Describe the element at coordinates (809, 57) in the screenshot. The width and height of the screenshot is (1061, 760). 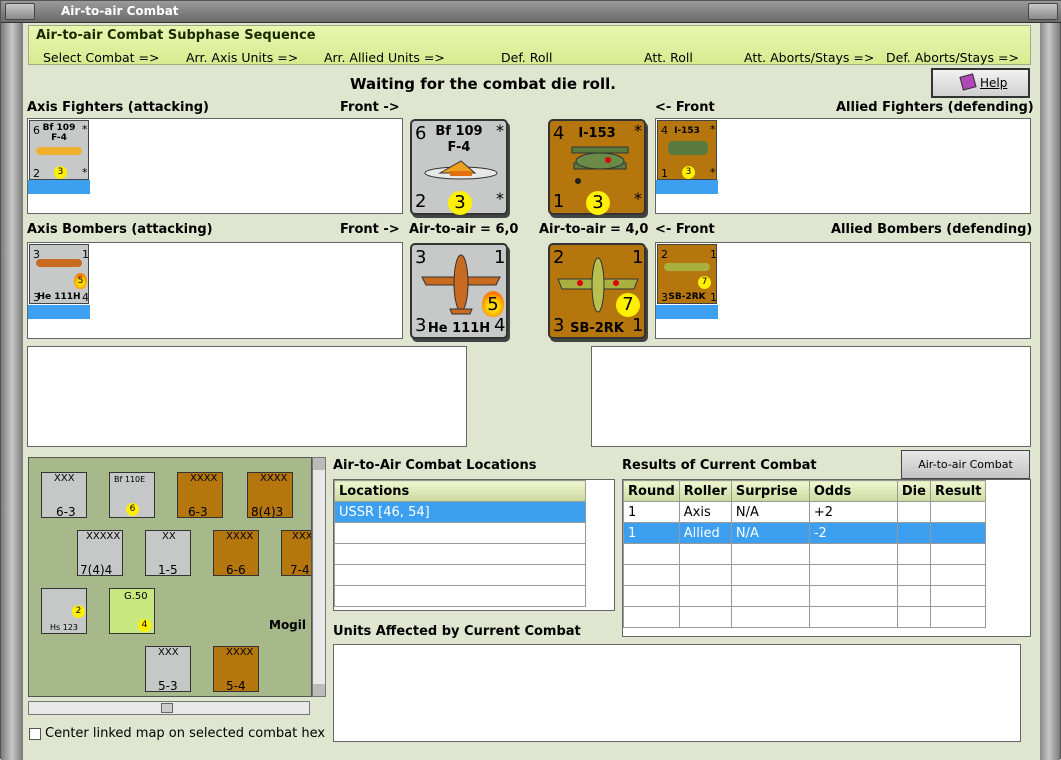
I see `step-att-aborts: Att. Aborts/Stays =>` at that location.